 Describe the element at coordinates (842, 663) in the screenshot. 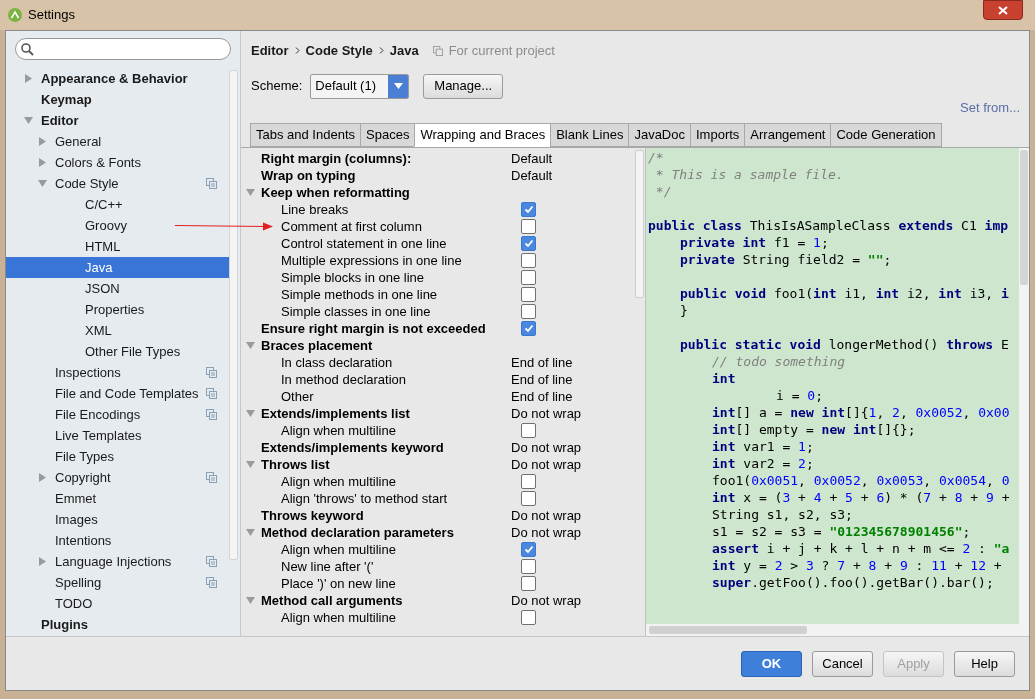

I see `dialog-button: Cancel` at that location.